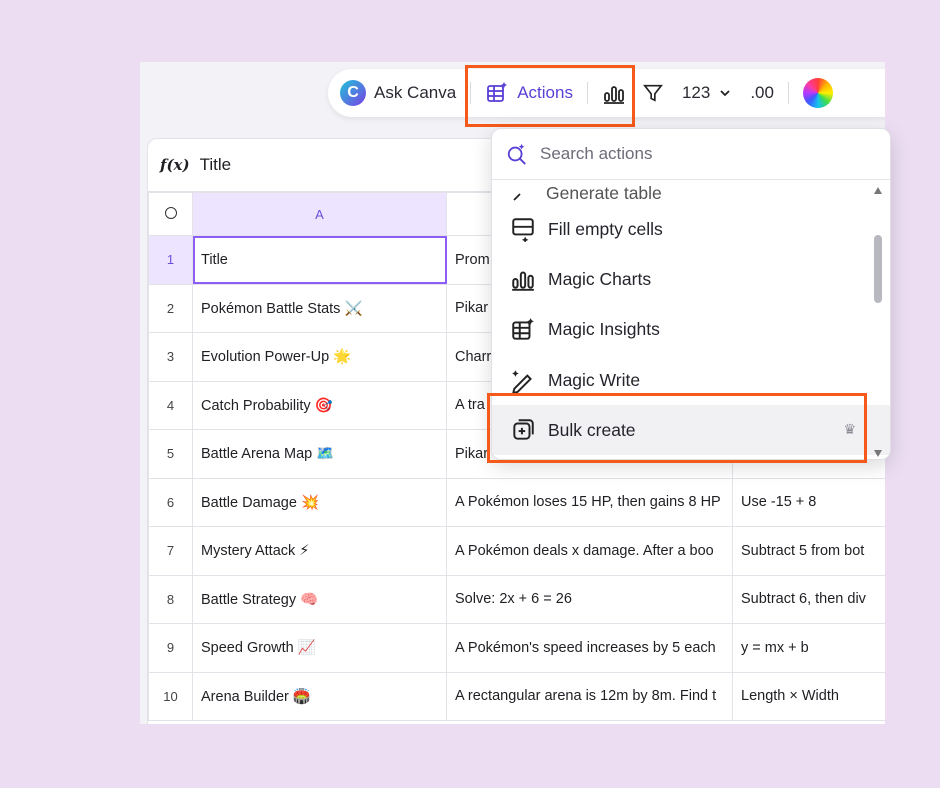 The height and width of the screenshot is (788, 940). Describe the element at coordinates (725, 93) in the screenshot. I see `chevron-down-icon` at that location.